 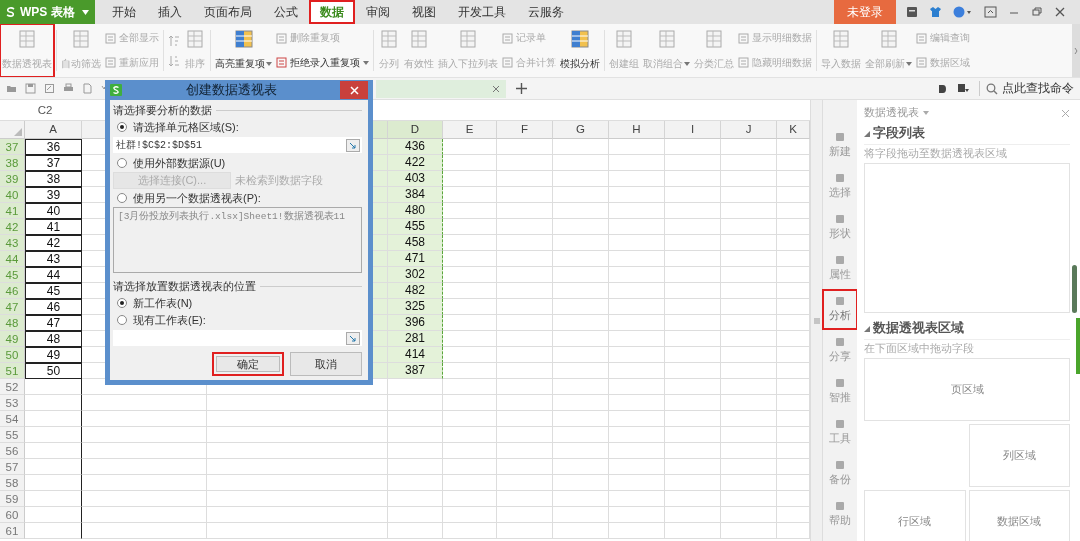 What do you see at coordinates (237, 145) in the screenshot?
I see `range-field: 社群!$C$2:$D$51` at bounding box center [237, 145].